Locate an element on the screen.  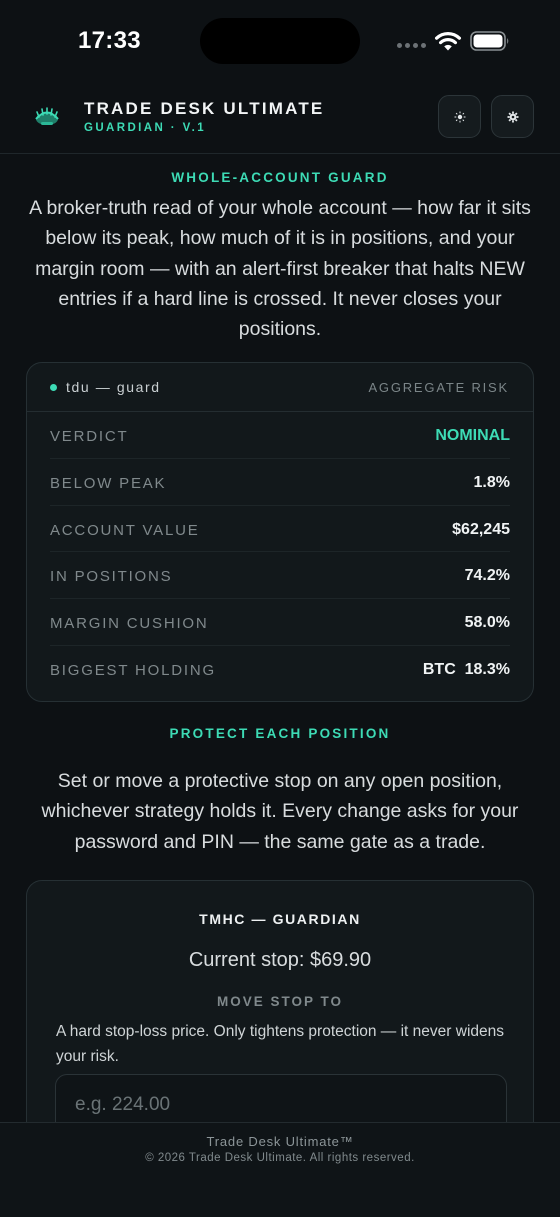
app-header: TRADE DESK ULTIMATE GUARDIAN · V.1 is located at coordinates (280, 118).